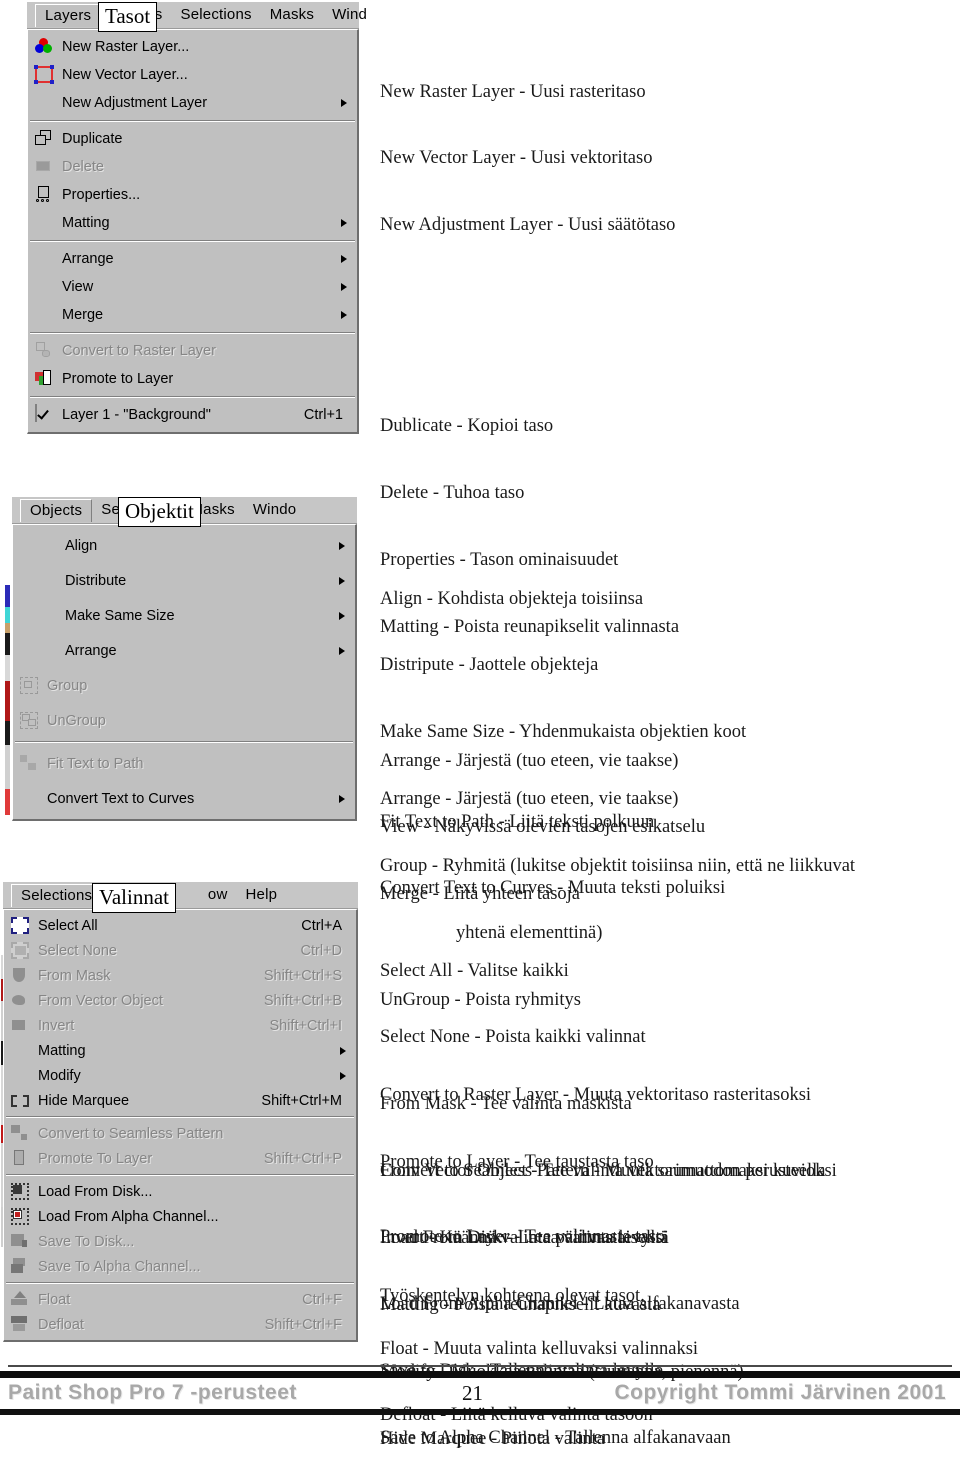 This screenshot has width=960, height=1472. I want to click on menu-item-view: View, so click(192, 287).